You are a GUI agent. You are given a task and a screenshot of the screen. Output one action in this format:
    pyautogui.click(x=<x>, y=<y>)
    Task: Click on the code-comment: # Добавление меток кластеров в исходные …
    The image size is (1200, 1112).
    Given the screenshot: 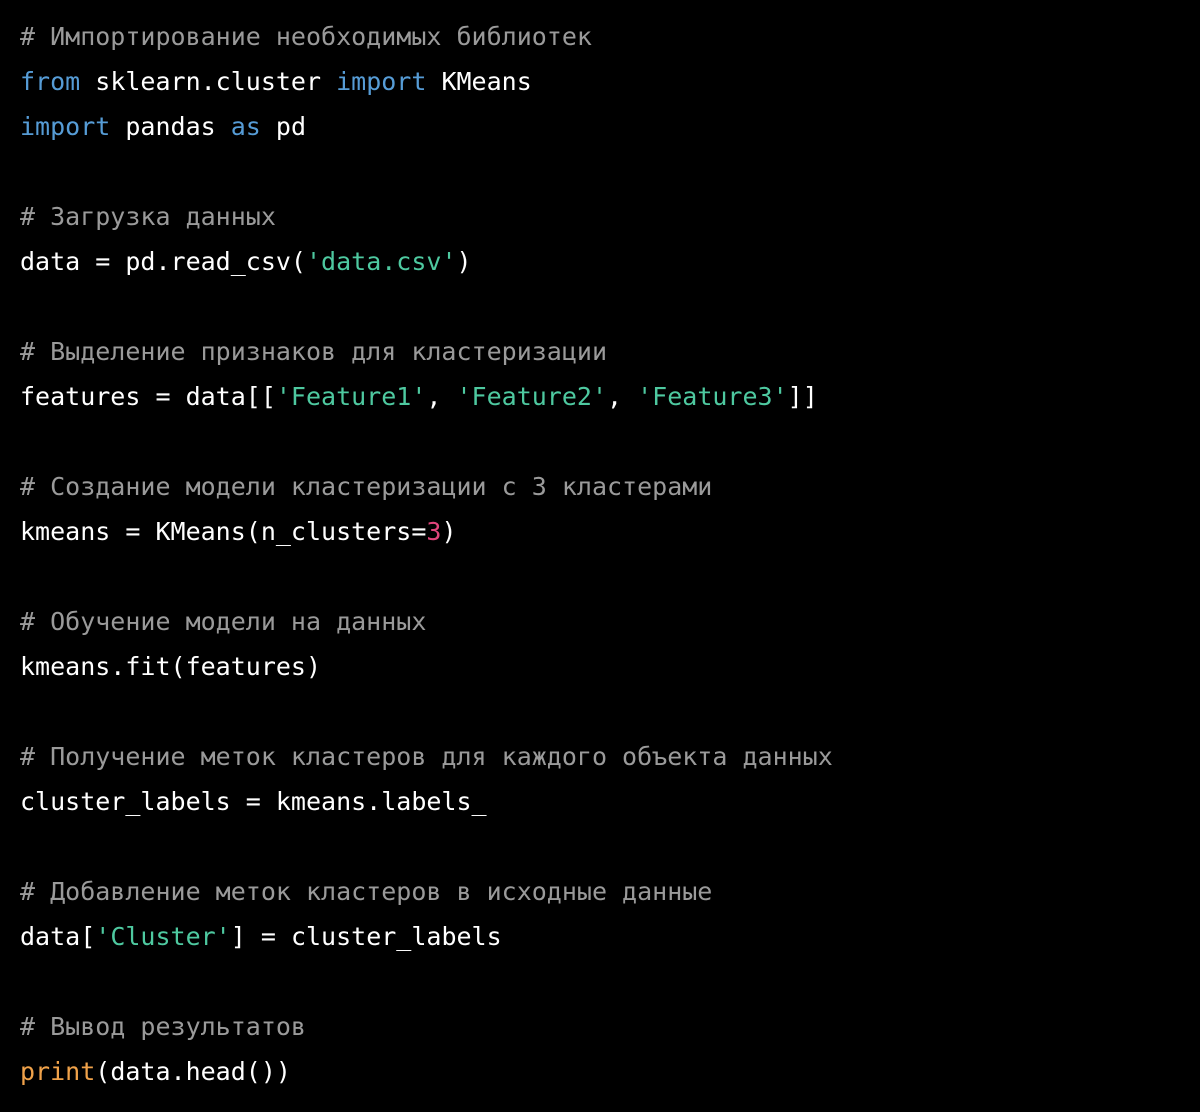 What is the action you would take?
    pyautogui.click(x=366, y=891)
    